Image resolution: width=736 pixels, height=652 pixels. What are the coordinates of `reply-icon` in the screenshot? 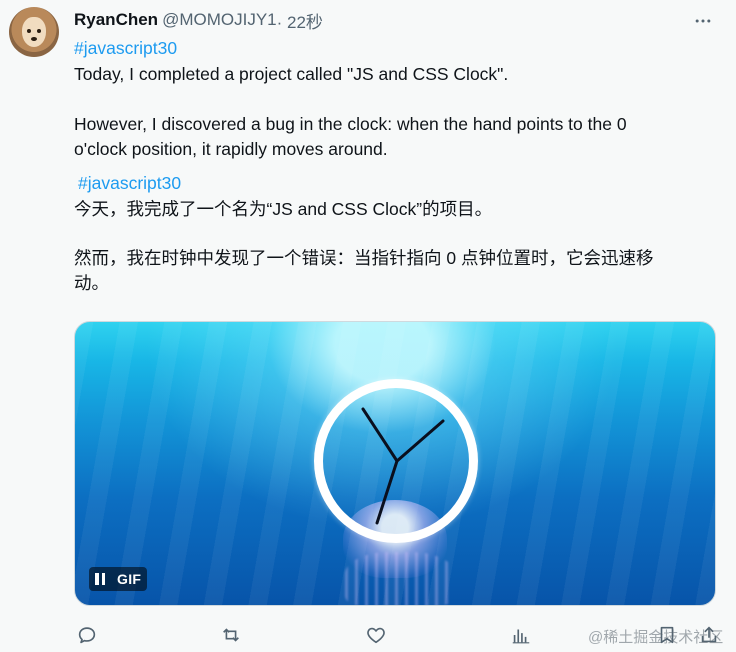 It's located at (87, 635).